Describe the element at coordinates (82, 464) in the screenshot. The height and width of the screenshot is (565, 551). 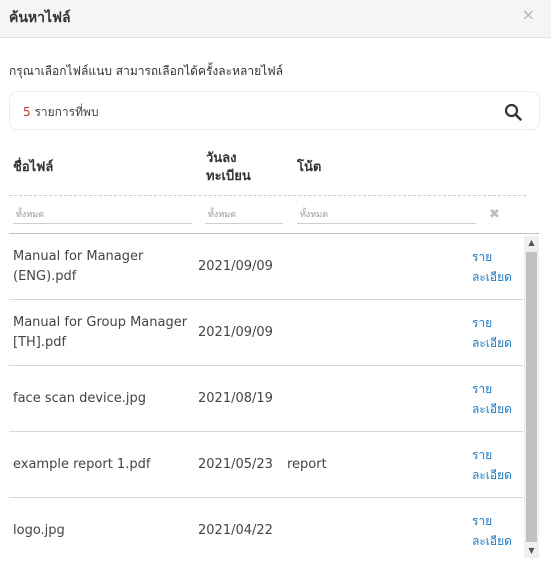
I see `file-name-cell: example report 1.pdf` at that location.